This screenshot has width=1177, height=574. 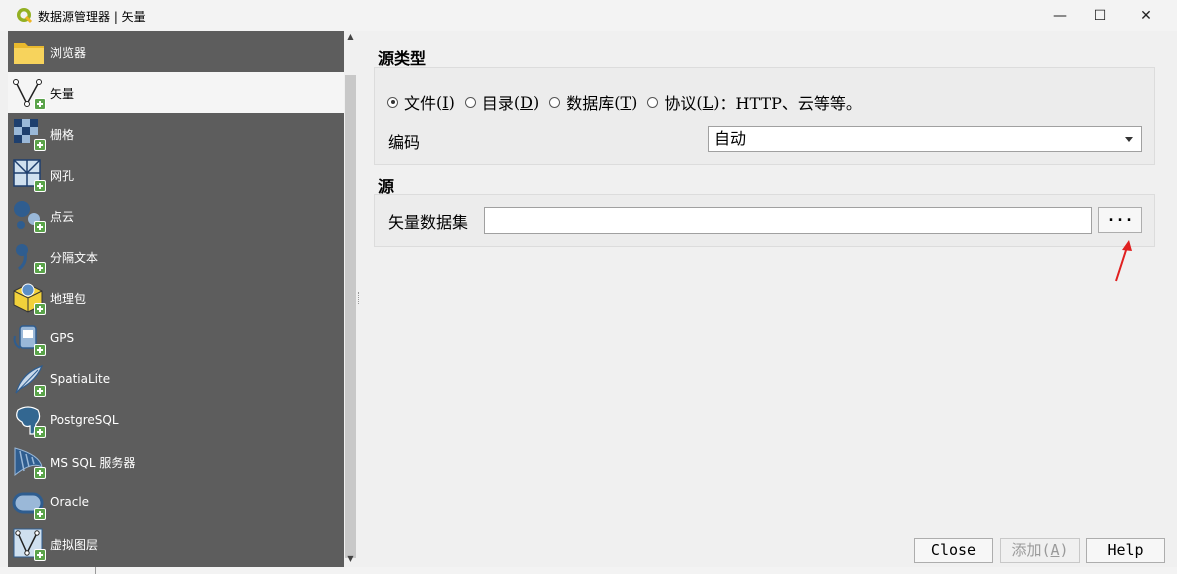 What do you see at coordinates (25, 16) in the screenshot?
I see `qgis-logo-icon` at bounding box center [25, 16].